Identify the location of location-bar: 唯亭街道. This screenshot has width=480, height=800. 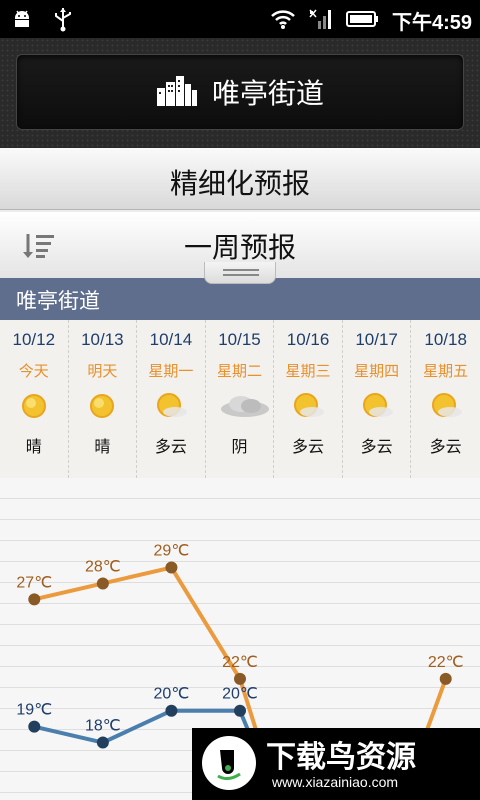
(240, 299).